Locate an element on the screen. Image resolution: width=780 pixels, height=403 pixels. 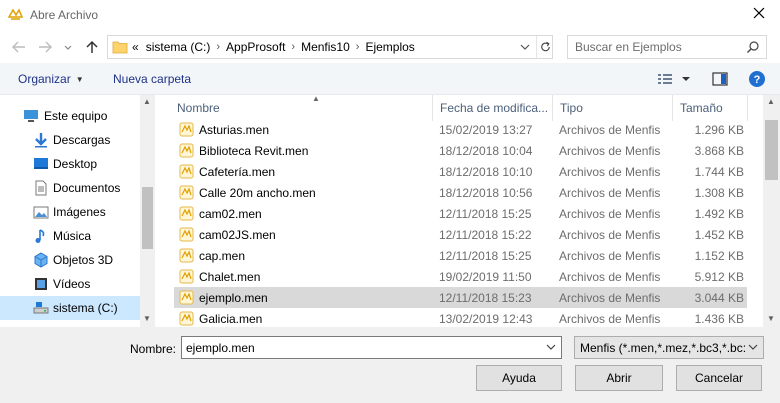
file-name: Asturias.men is located at coordinates (234, 130).